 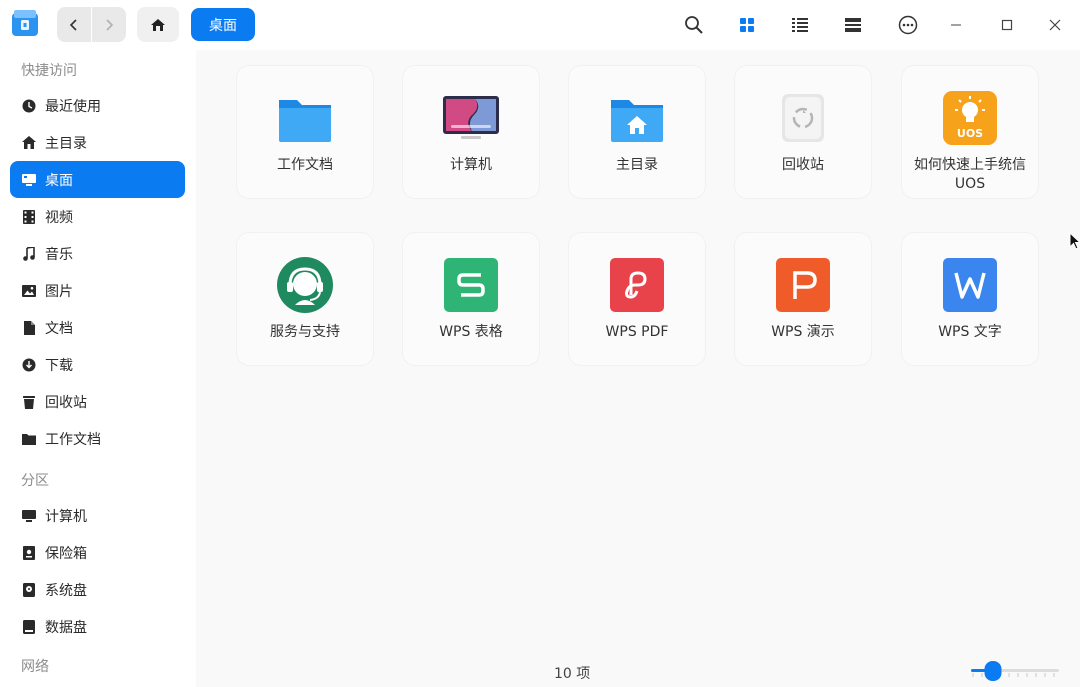 I want to click on document-icon, so click(x=29, y=327).